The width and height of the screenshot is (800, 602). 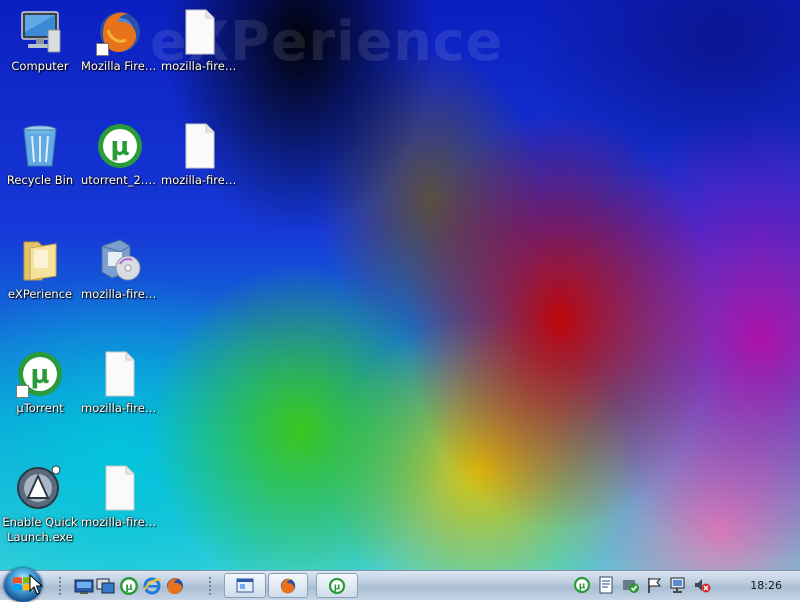 I want to click on desktop-icon-label: µTorrent, so click(x=40, y=408).